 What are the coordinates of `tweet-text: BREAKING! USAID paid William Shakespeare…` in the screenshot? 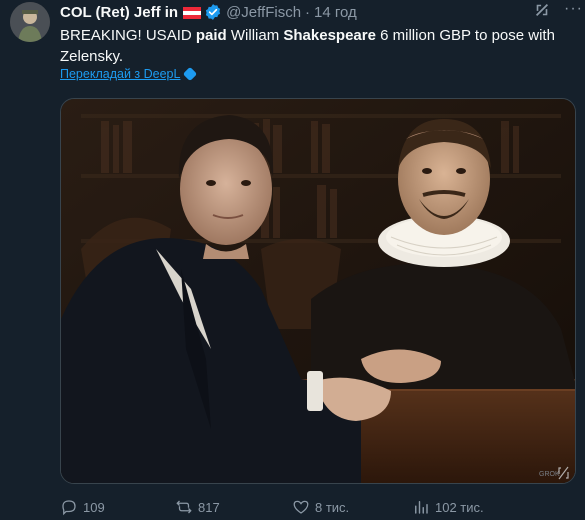 It's located at (317, 46).